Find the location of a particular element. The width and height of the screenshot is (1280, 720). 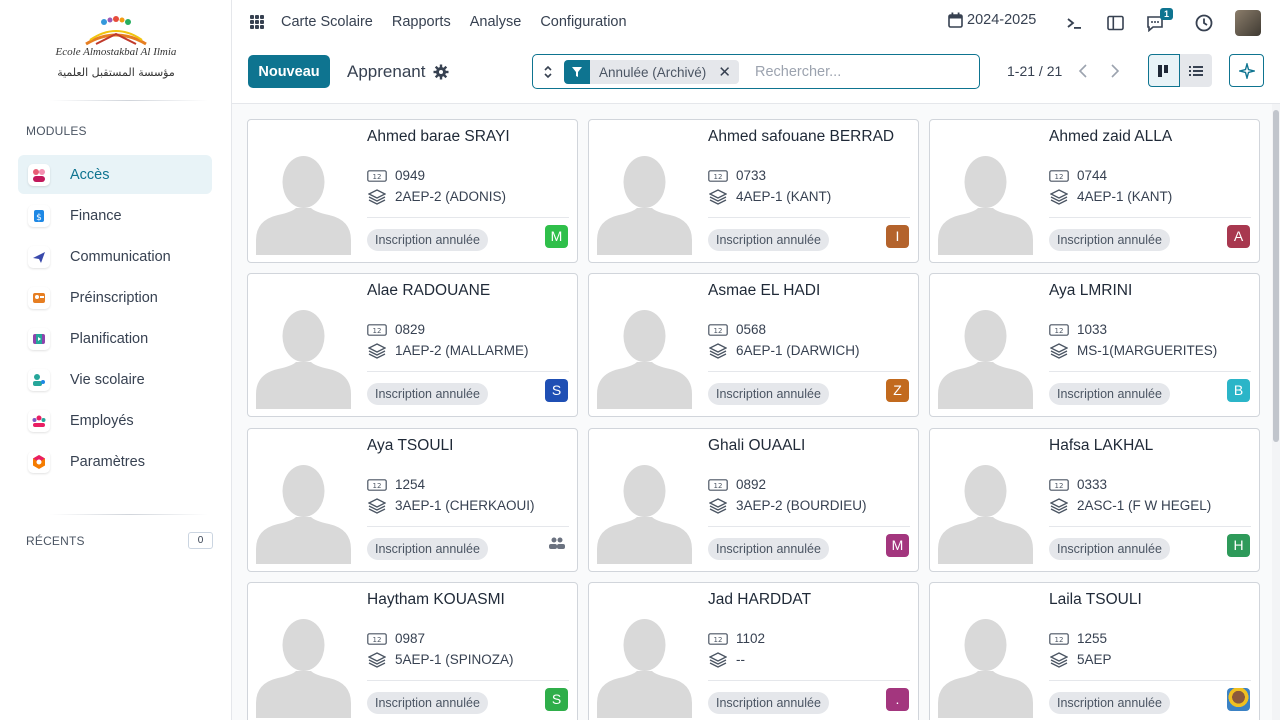

student-code-row: 12 0949 is located at coordinates (396, 175).